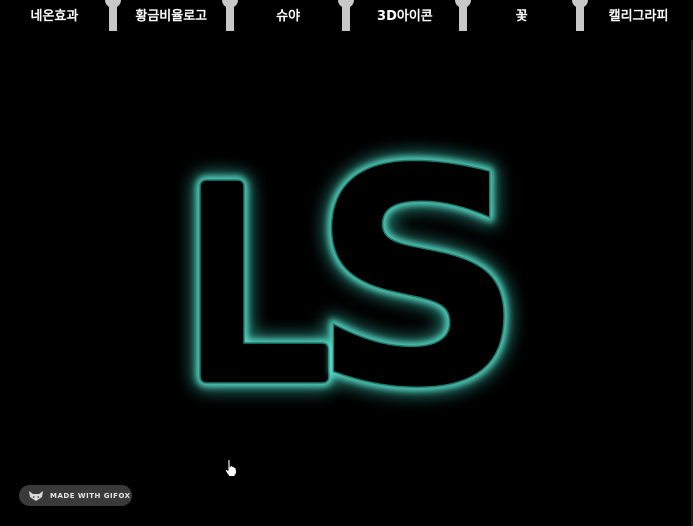  I want to click on gifox-badge: MADE WITH GIFOX, so click(75, 495).